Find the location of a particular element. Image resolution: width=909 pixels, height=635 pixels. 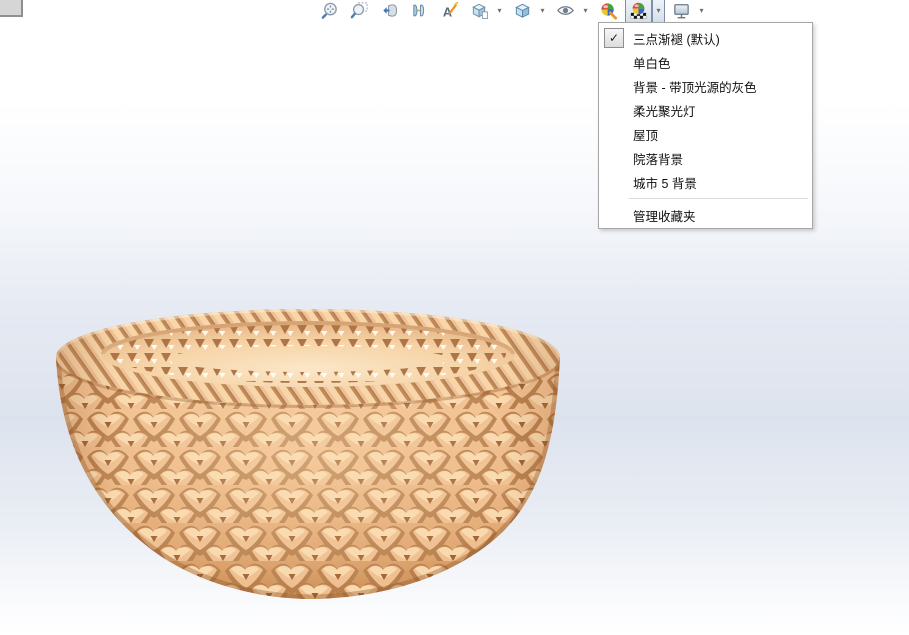

zoom-to-area-button is located at coordinates (359, 11).